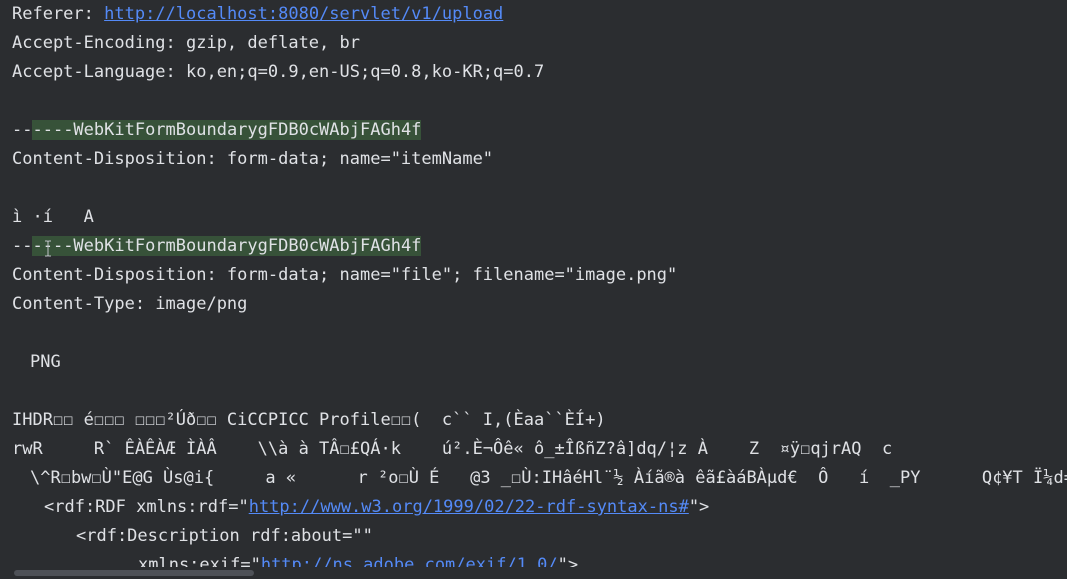  Describe the element at coordinates (303, 14) in the screenshot. I see `referer-url-link: http://localhost:8080/servlet/v1/upload` at that location.